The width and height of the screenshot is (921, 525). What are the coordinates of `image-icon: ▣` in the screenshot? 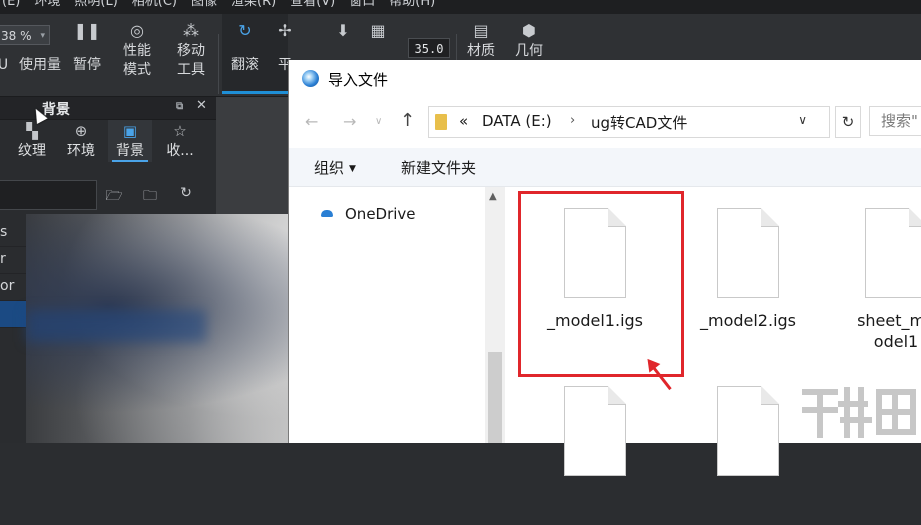 It's located at (130, 131).